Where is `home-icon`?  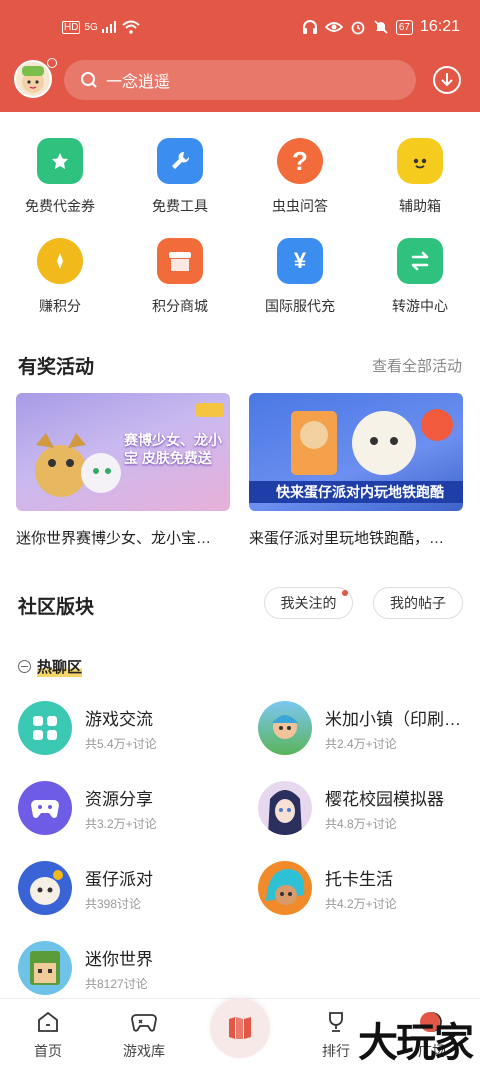
home-icon is located at coordinates (48, 1021).